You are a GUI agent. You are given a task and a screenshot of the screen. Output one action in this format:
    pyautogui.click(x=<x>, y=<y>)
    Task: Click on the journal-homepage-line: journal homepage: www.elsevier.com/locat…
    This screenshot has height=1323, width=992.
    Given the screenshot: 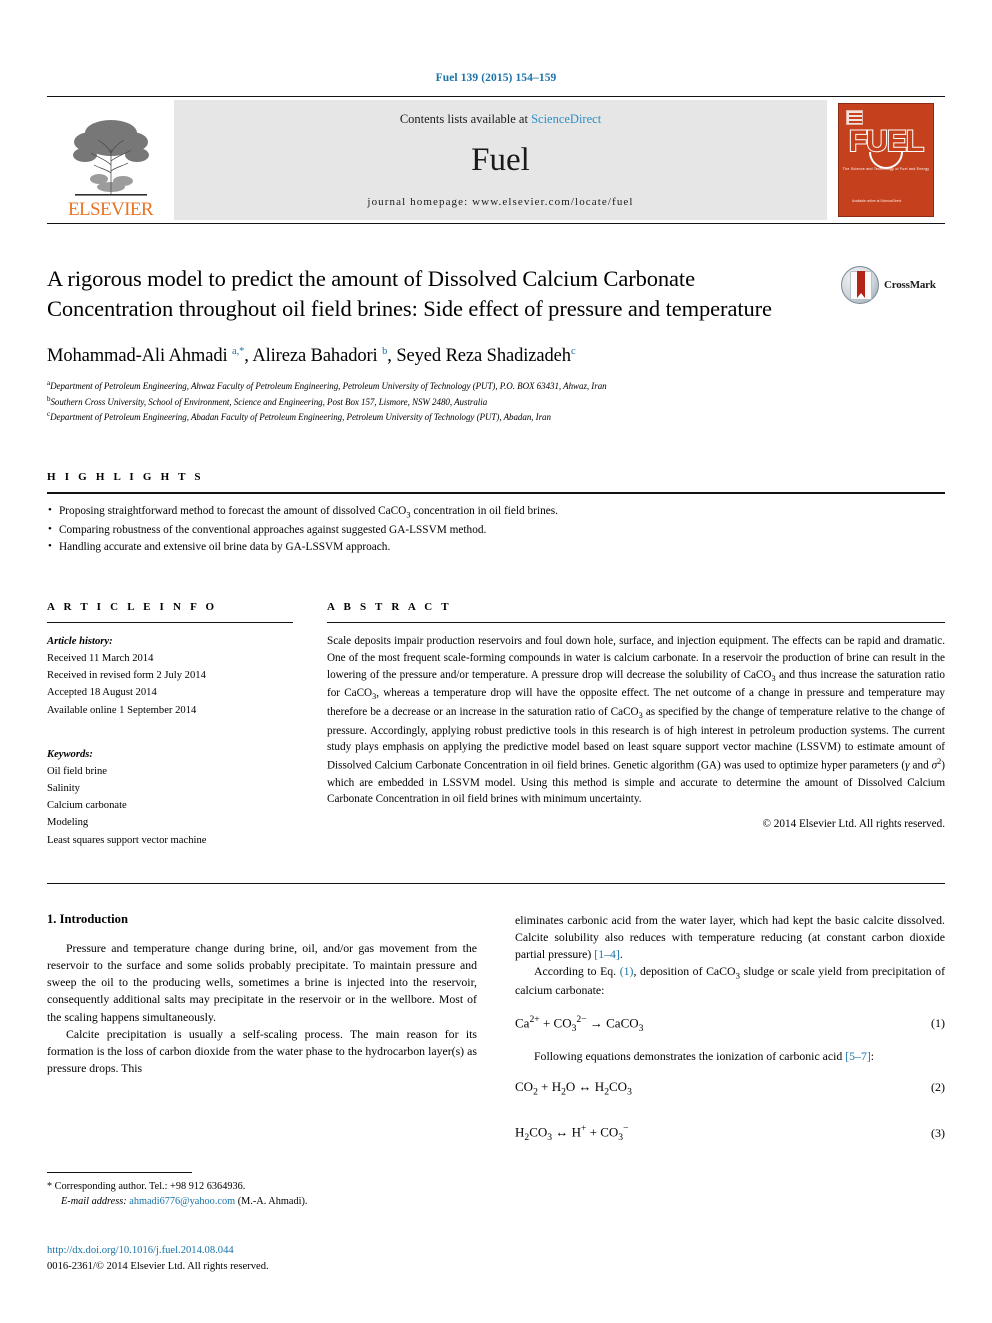 What is the action you would take?
    pyautogui.click(x=500, y=202)
    